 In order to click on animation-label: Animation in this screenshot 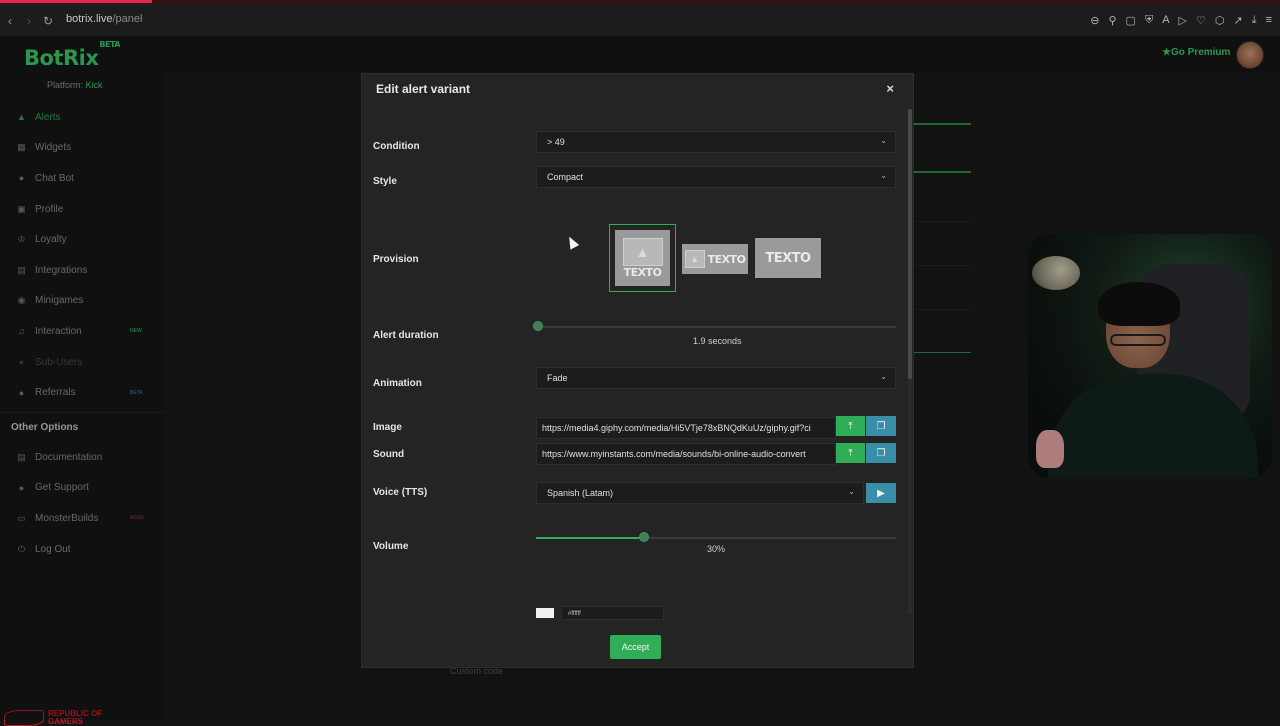, I will do `click(397, 383)`.